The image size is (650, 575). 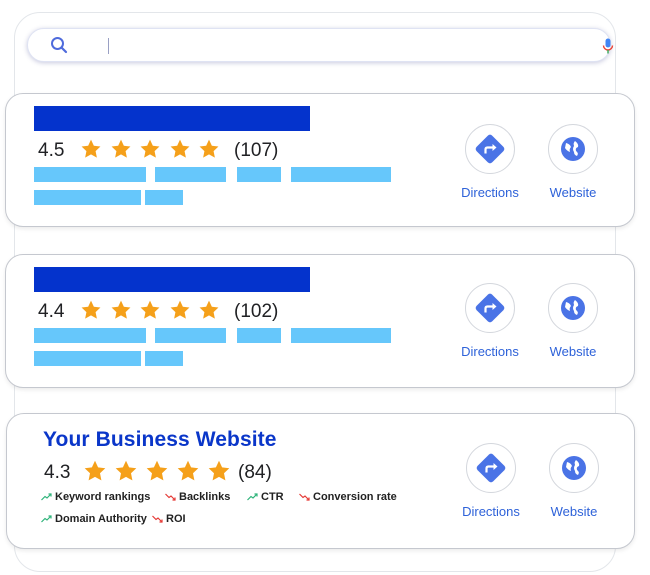 I want to click on metric-roi: ROI, so click(x=169, y=519).